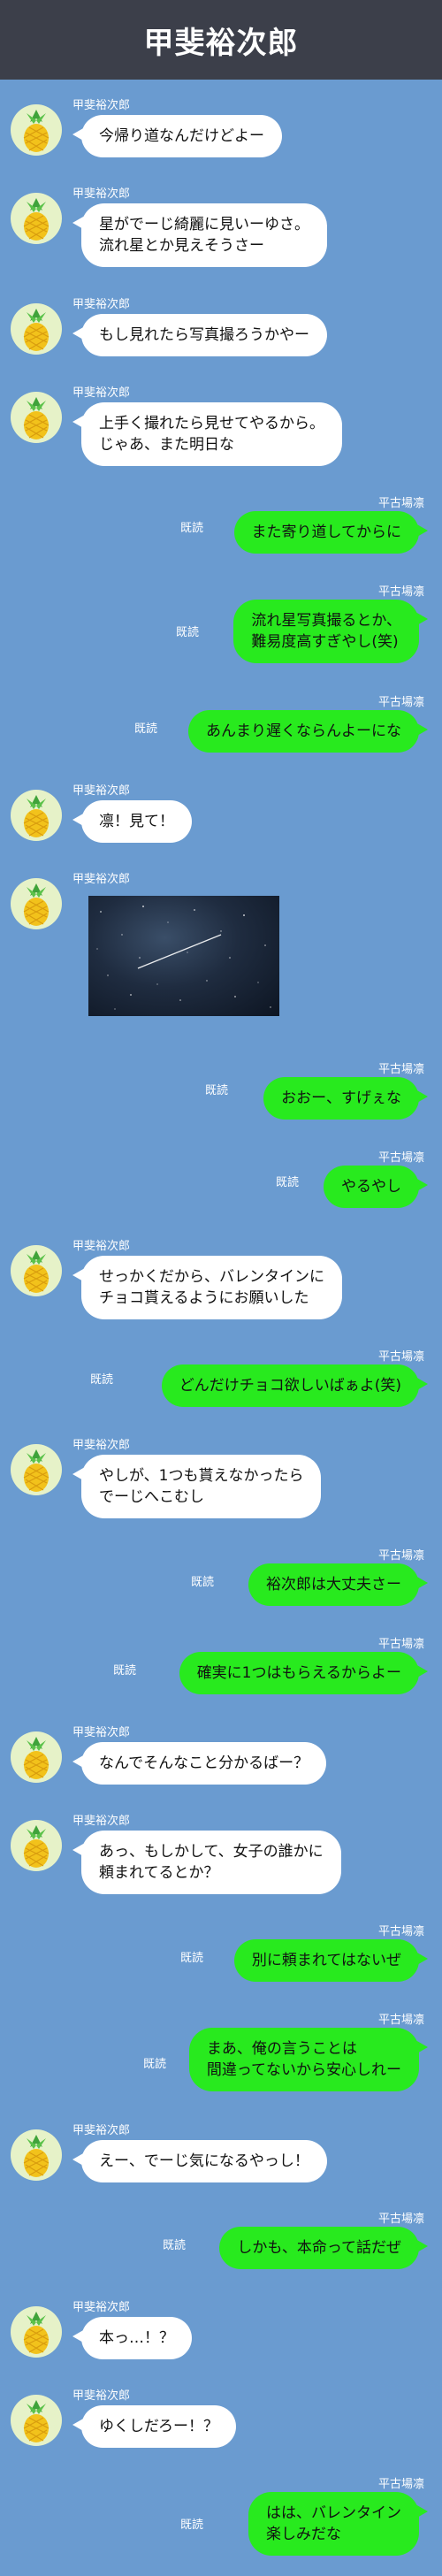 The image size is (442, 2576). I want to click on message-bubble: せっかくだから、バレンタインに チョコ貰えるようにお願いした, so click(207, 1288).